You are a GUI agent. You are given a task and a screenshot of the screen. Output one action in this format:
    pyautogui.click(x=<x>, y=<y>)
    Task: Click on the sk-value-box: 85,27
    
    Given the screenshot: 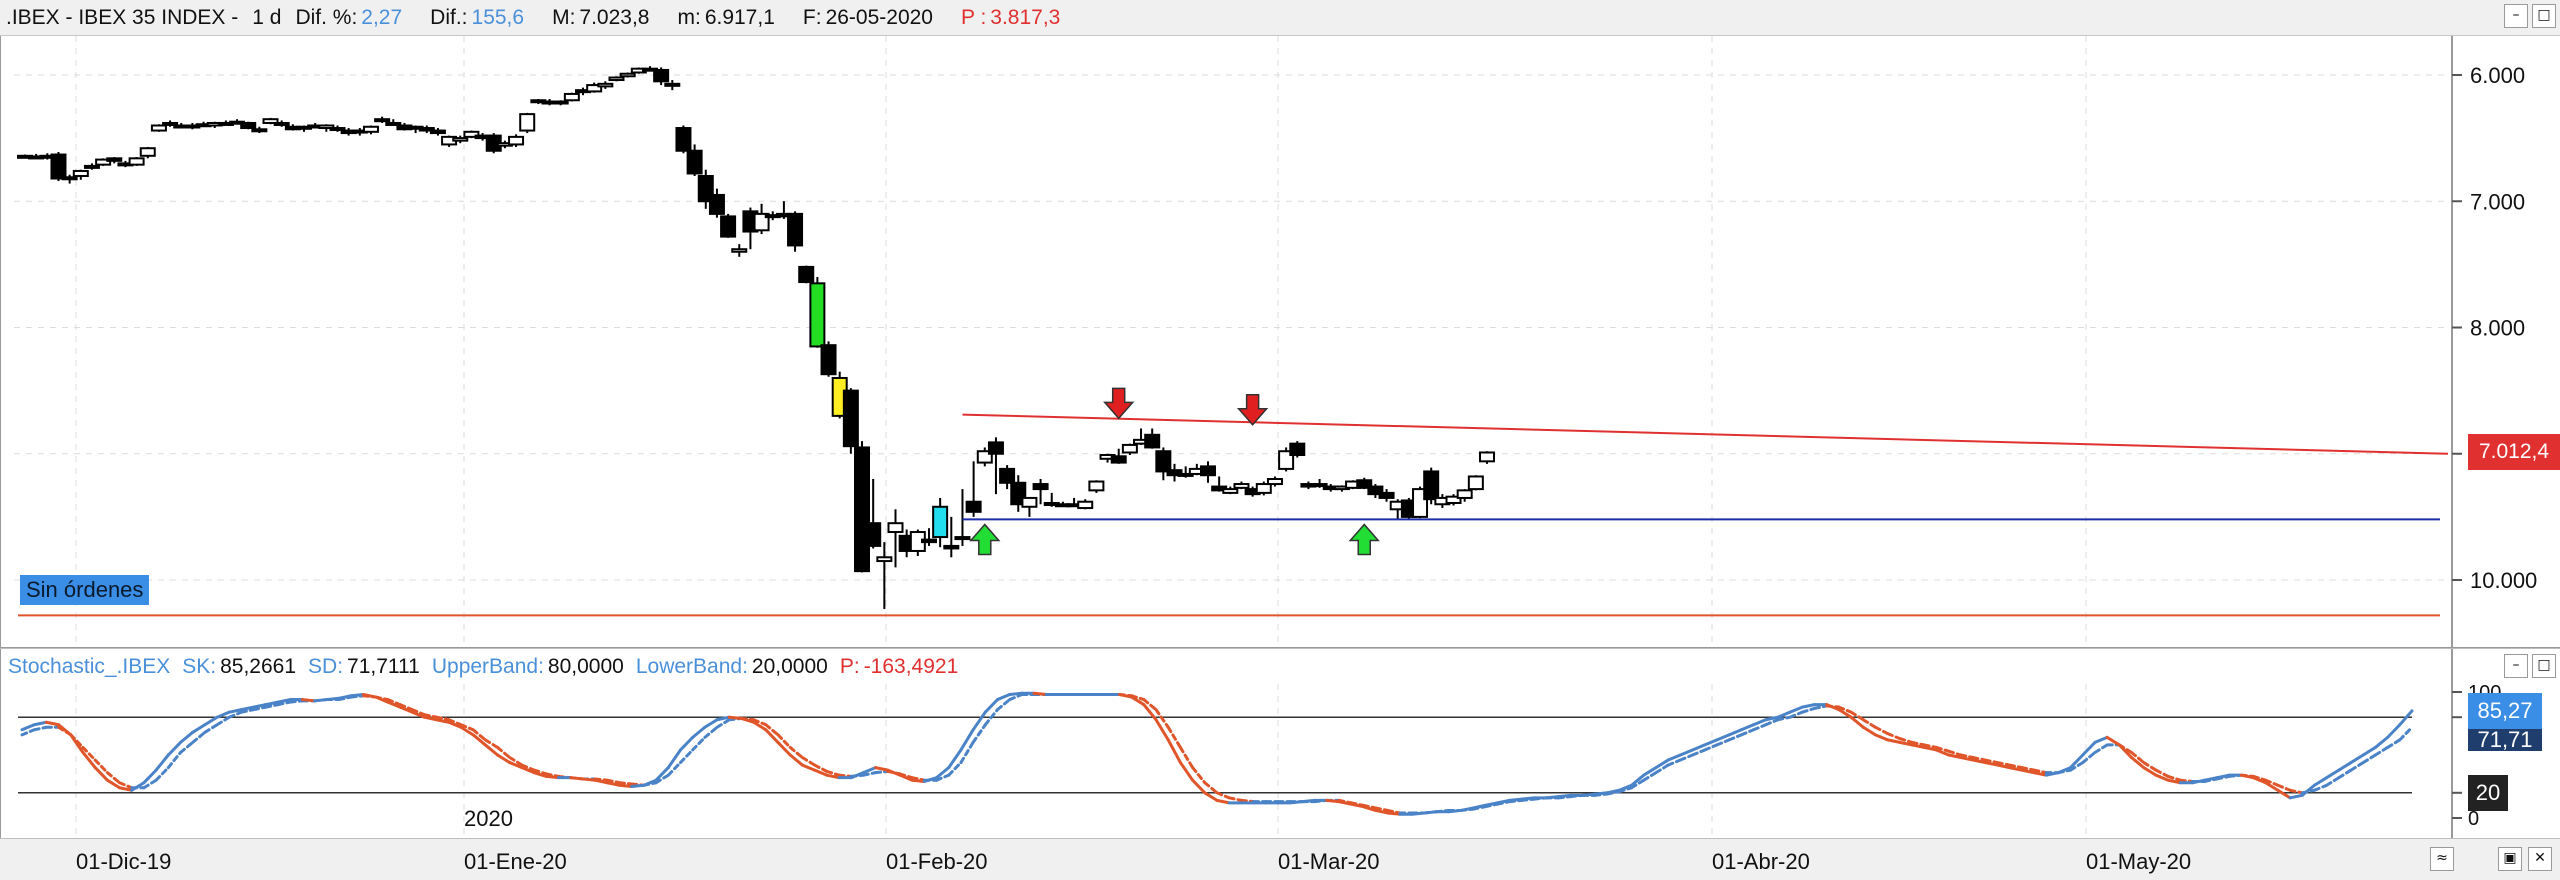 What is the action you would take?
    pyautogui.click(x=2505, y=710)
    